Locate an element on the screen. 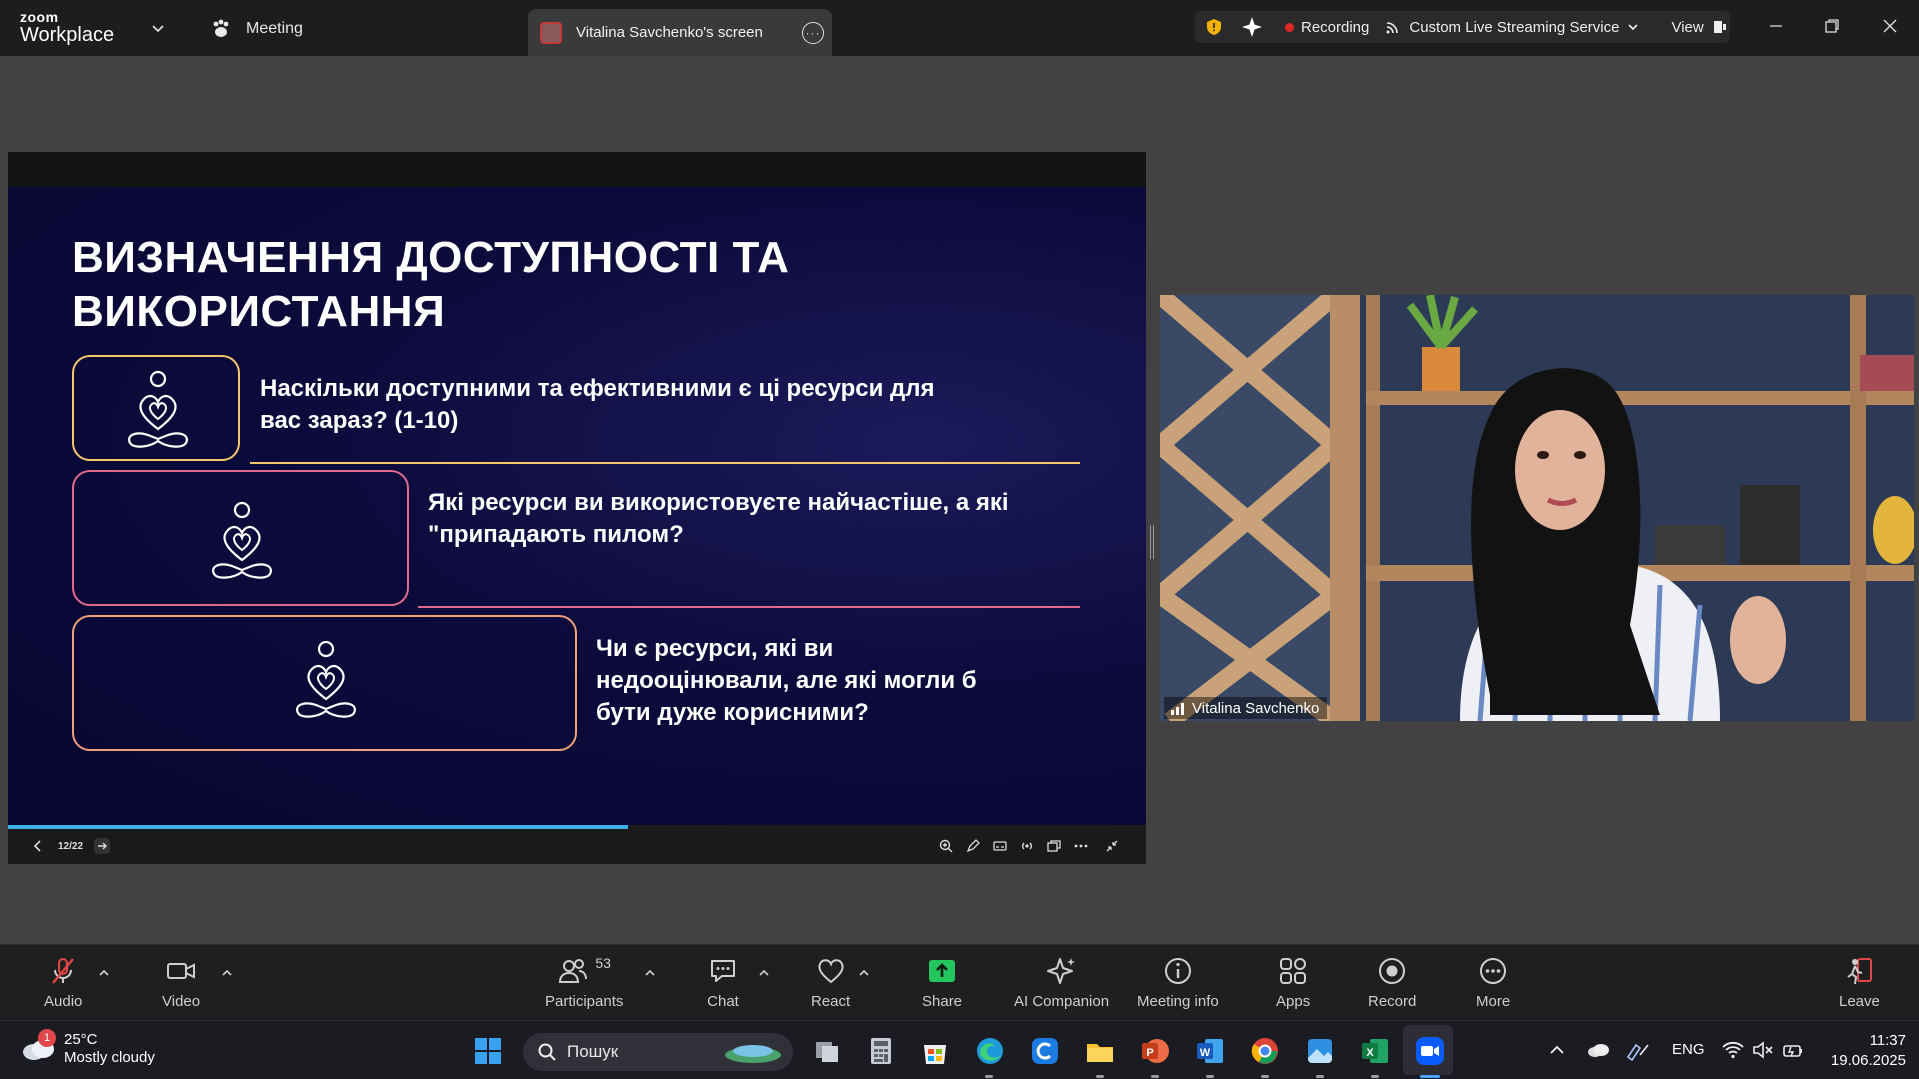 Image resolution: width=1919 pixels, height=1079 pixels. chrome-icon is located at coordinates (1265, 1051).